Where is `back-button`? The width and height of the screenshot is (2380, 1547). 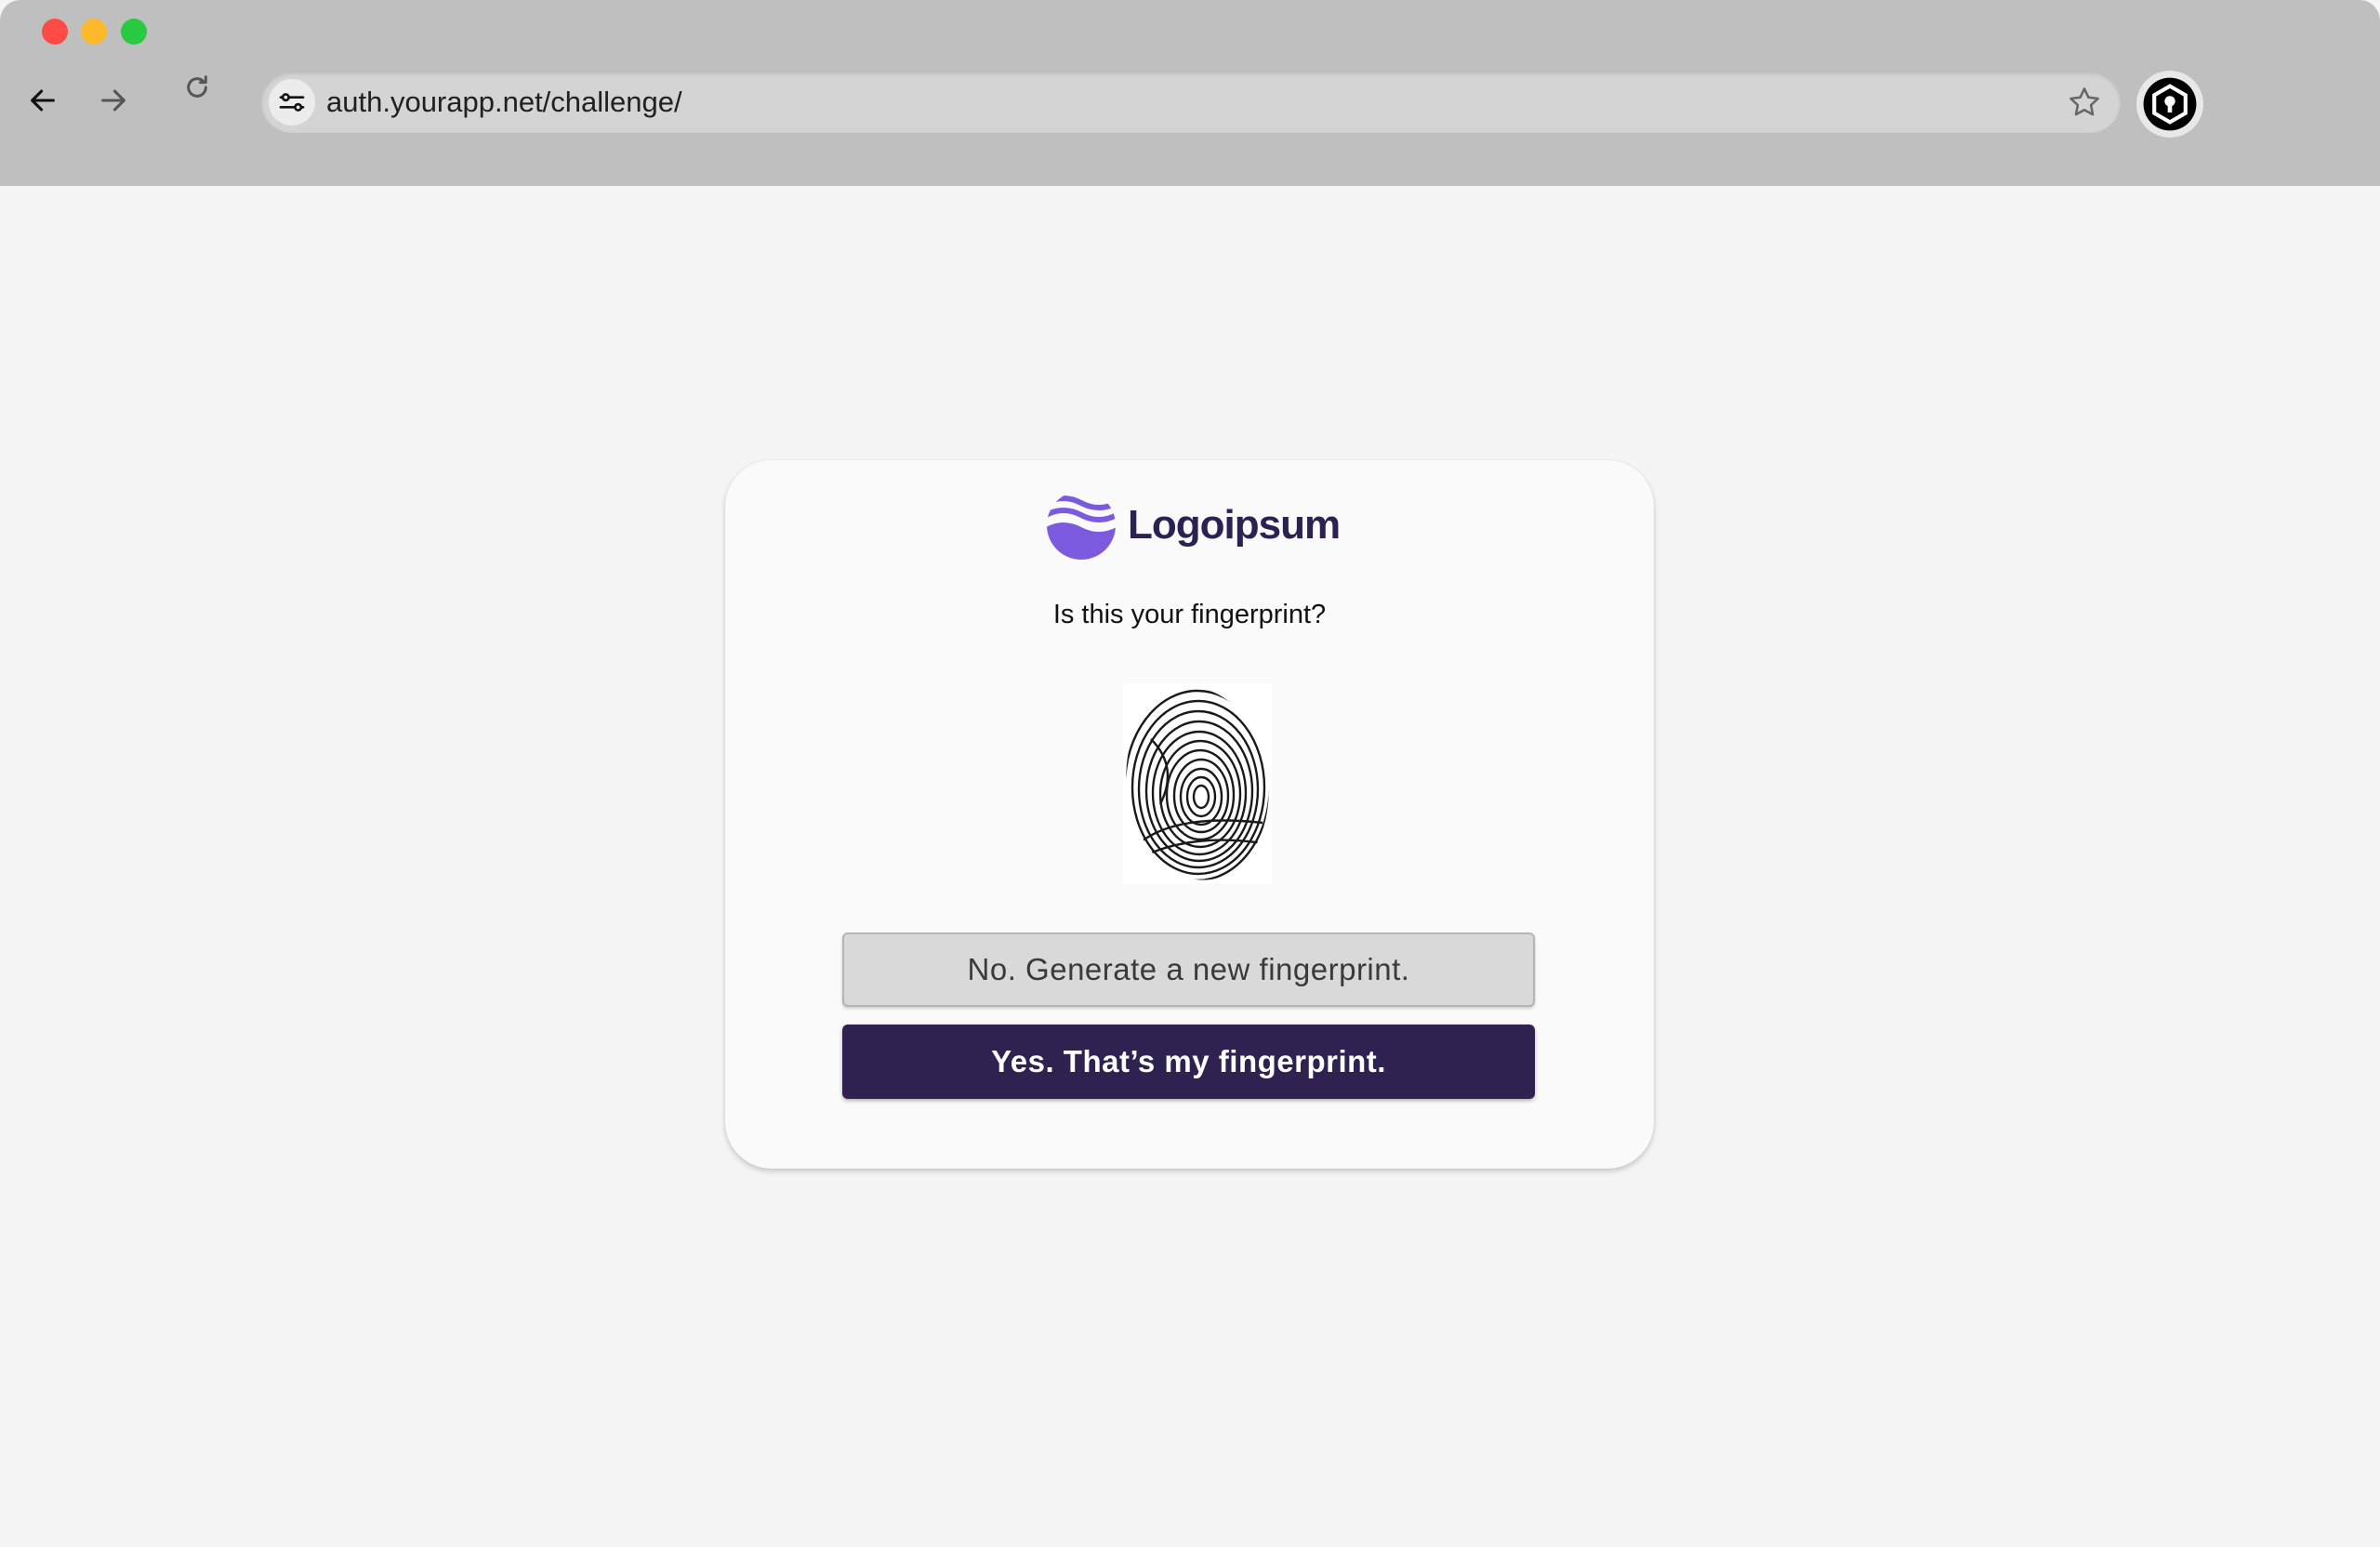
back-button is located at coordinates (42, 100).